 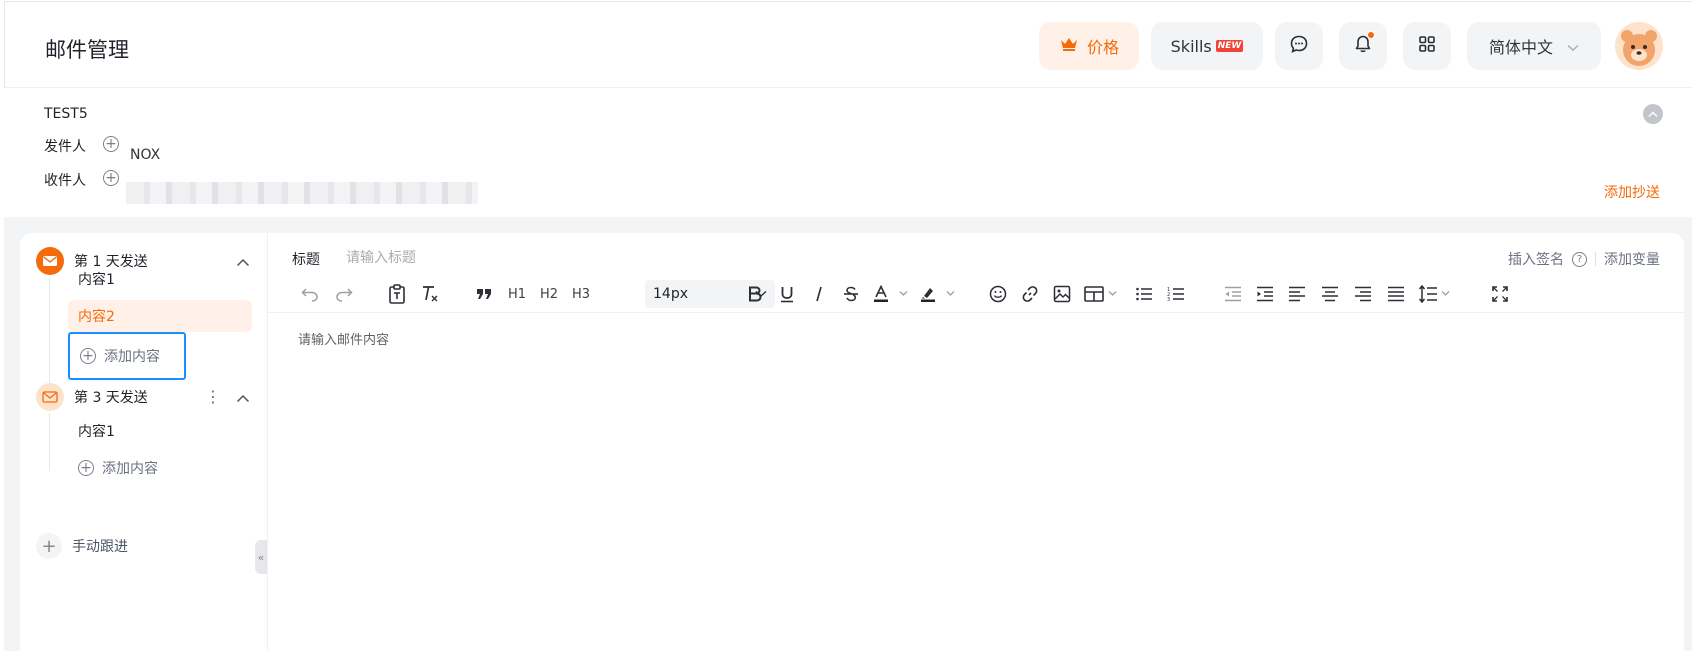 I want to click on align-left-icon, so click(x=1297, y=294).